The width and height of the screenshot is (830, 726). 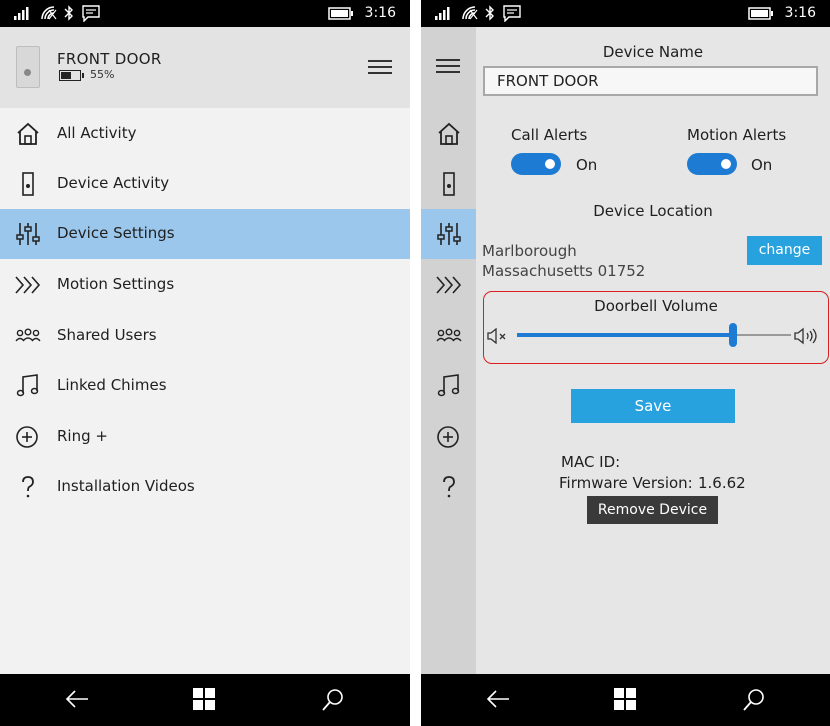 I want to click on firmware-version: 1.6.62, so click(x=722, y=483).